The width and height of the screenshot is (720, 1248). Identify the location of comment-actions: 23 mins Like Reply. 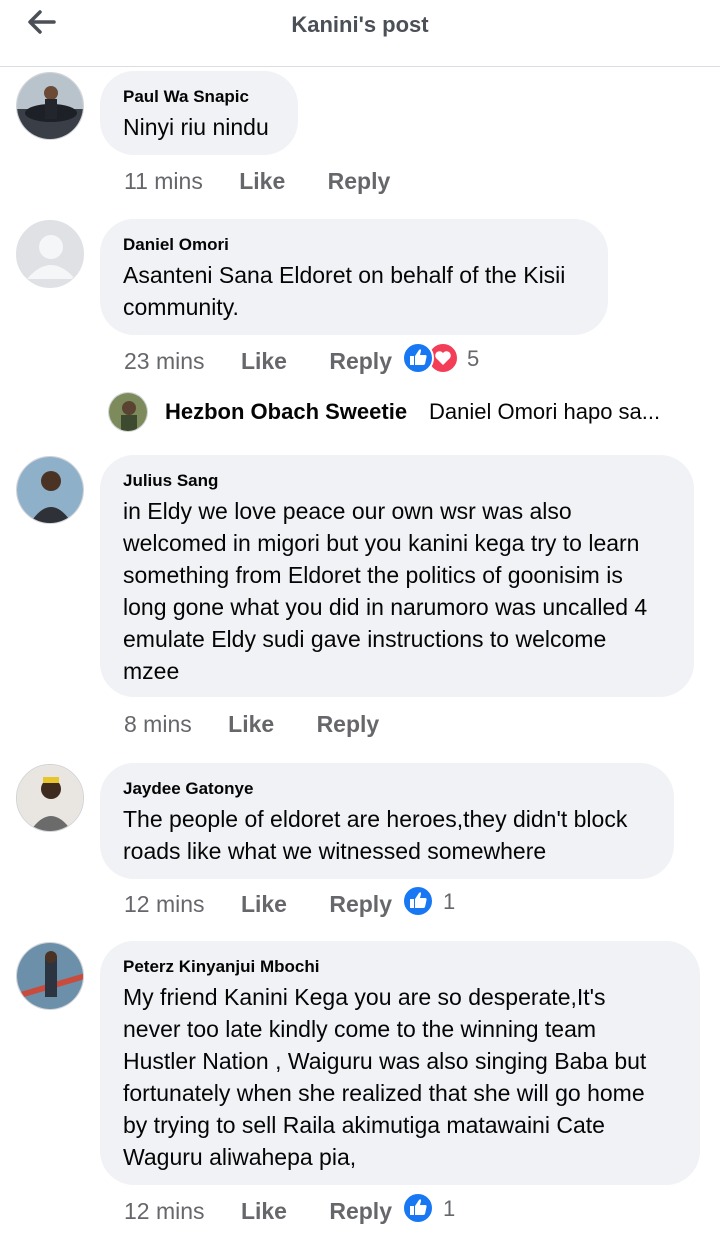
(258, 361).